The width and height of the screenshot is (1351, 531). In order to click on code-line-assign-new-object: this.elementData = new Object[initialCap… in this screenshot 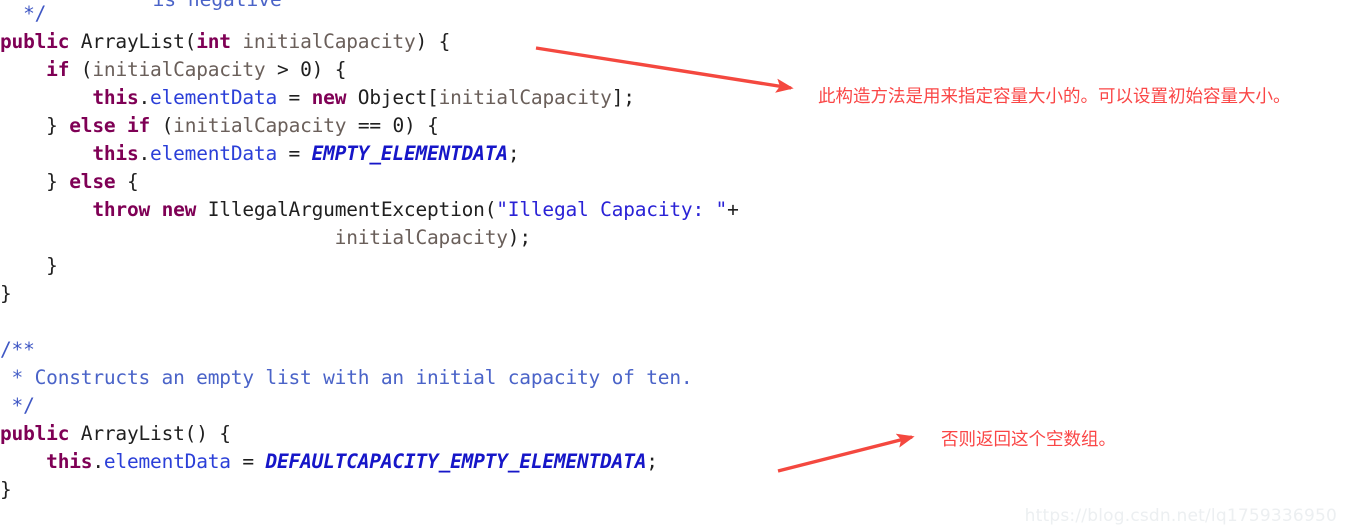, I will do `click(363, 97)`.